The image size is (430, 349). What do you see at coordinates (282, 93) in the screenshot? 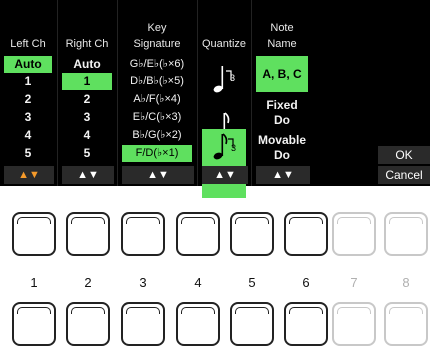
I see `column-note-name: Note Name A, B, C Fixed Do Movable Do ▲▼` at bounding box center [282, 93].